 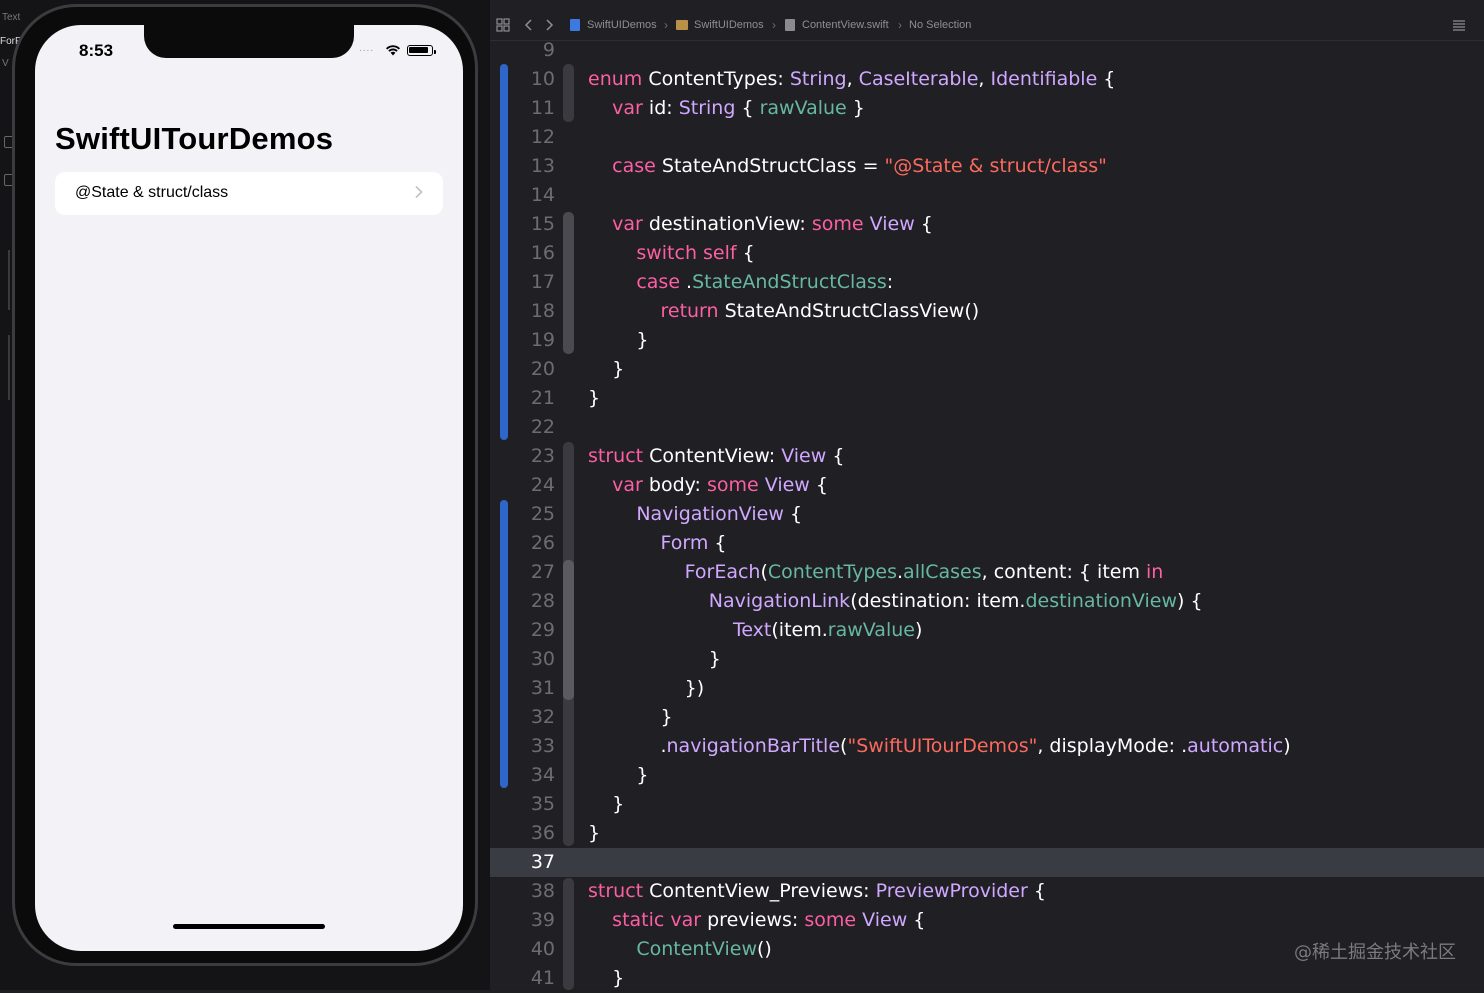 What do you see at coordinates (619, 891) in the screenshot?
I see `code-token: struct` at bounding box center [619, 891].